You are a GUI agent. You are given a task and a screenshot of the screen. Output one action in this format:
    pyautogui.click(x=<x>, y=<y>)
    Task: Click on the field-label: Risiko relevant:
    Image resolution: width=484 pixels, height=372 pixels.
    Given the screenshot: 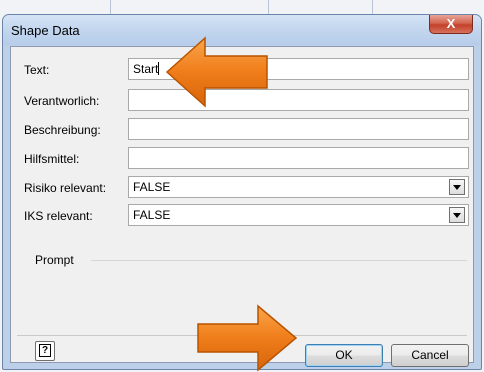 What is the action you would take?
    pyautogui.click(x=65, y=188)
    